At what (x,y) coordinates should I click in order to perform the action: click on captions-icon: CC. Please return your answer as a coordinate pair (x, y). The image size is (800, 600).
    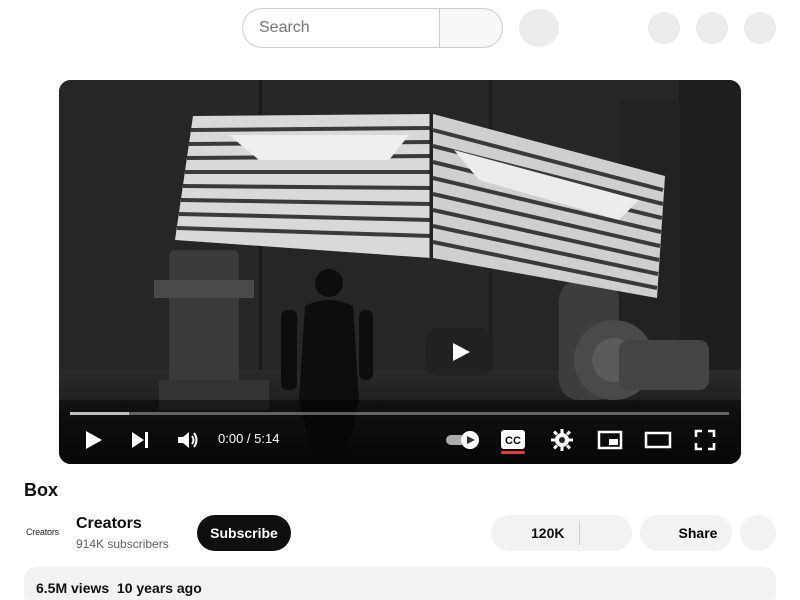
    Looking at the image, I should click on (513, 439).